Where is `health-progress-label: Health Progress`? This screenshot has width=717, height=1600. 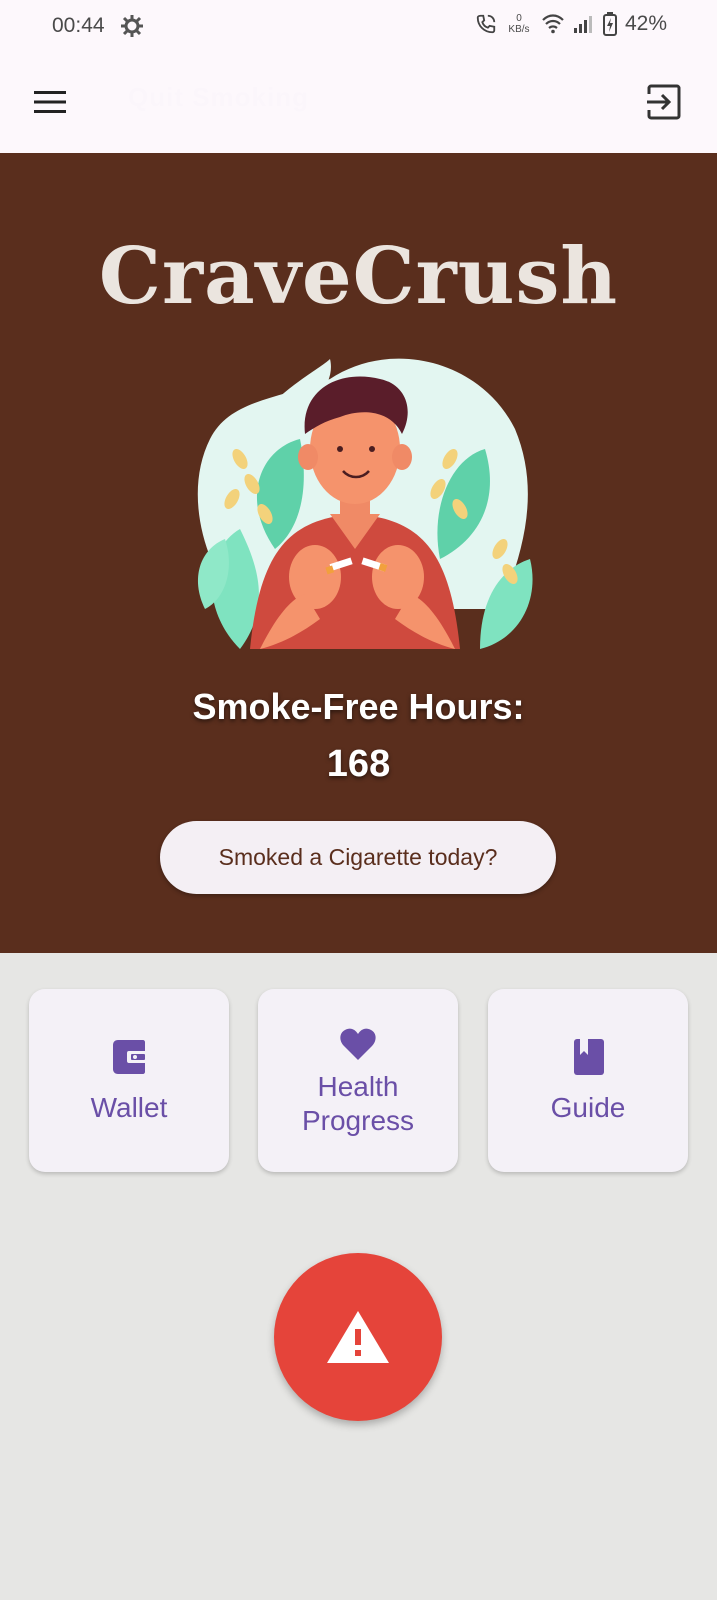 health-progress-label: Health Progress is located at coordinates (358, 1103).